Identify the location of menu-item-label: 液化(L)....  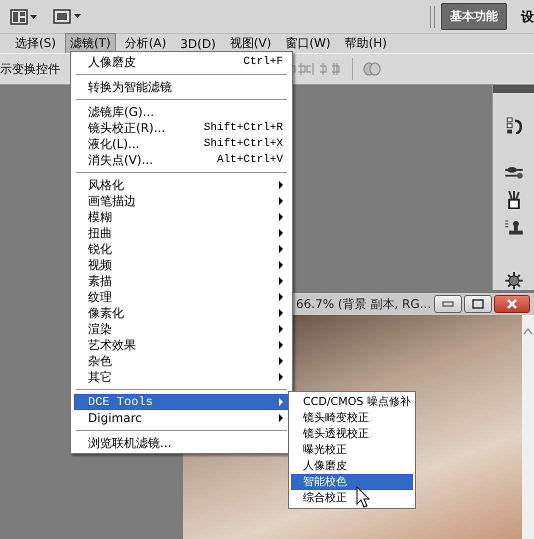
(114, 144).